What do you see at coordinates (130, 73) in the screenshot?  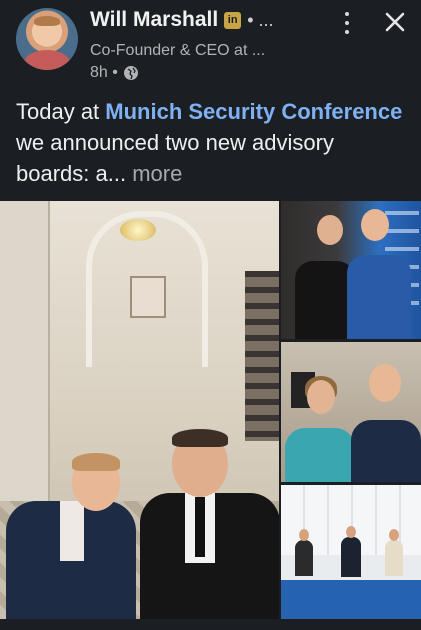 I see `globe-icon` at bounding box center [130, 73].